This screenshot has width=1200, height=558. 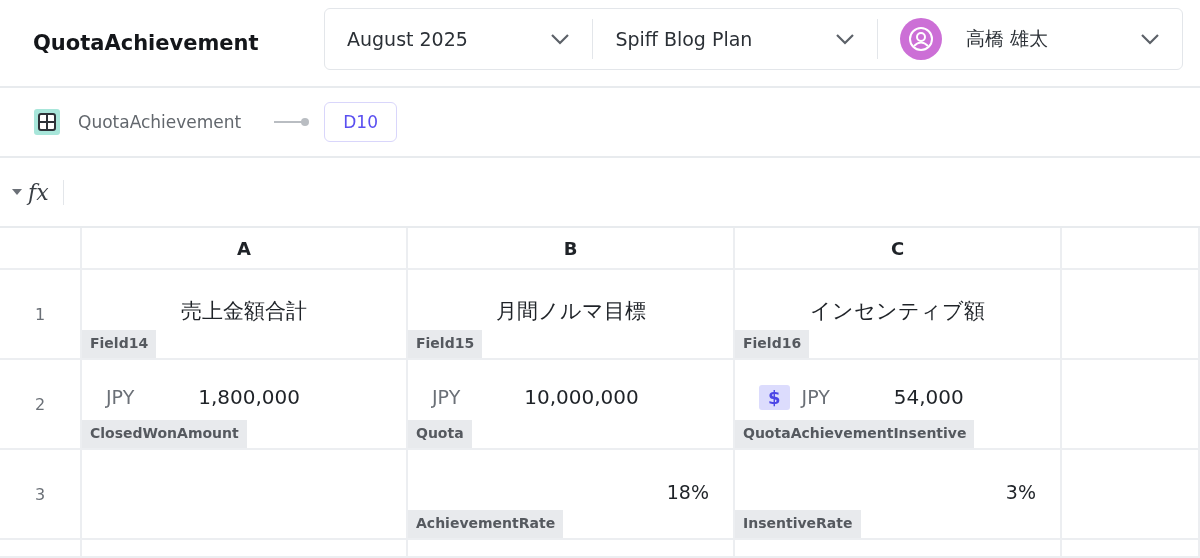 What do you see at coordinates (445, 344) in the screenshot?
I see `field-tag: Field15` at bounding box center [445, 344].